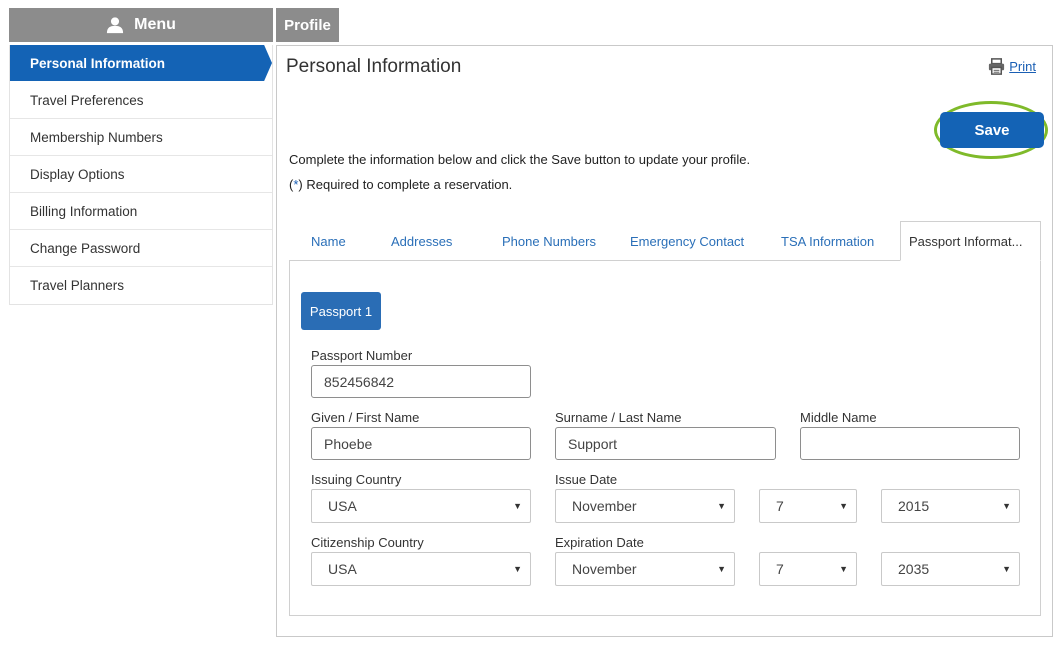 The width and height of the screenshot is (1059, 657). What do you see at coordinates (1022, 66) in the screenshot?
I see `print-label: Print` at bounding box center [1022, 66].